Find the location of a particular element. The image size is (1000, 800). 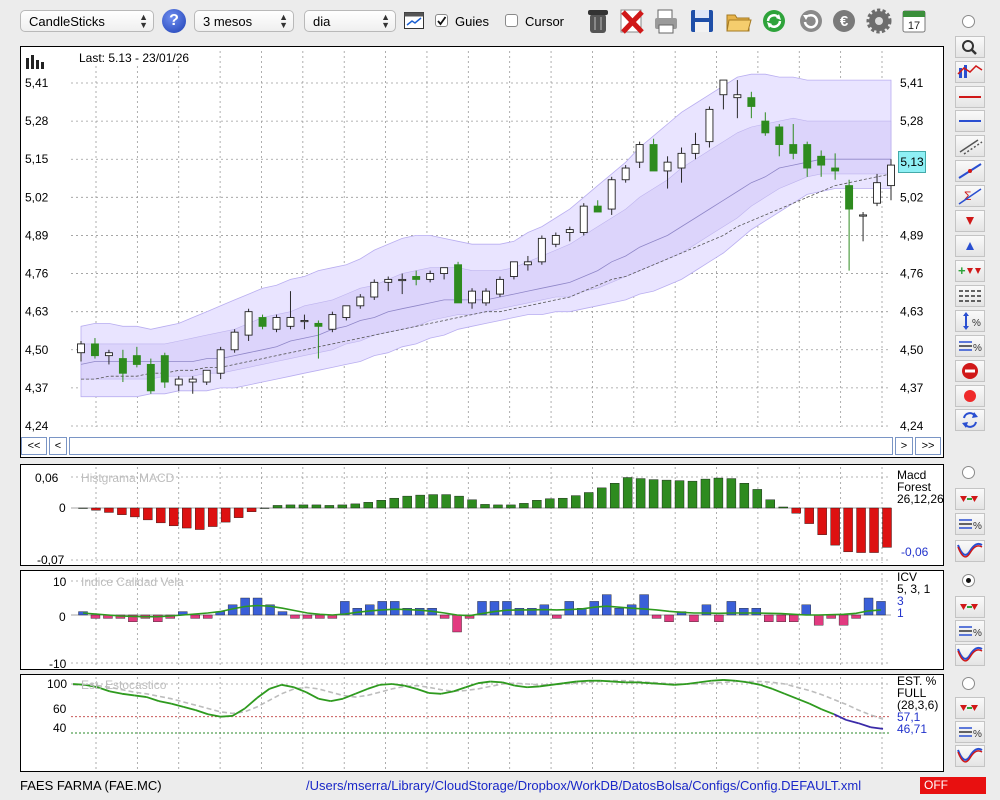

icv-lines-button: % is located at coordinates (970, 631).